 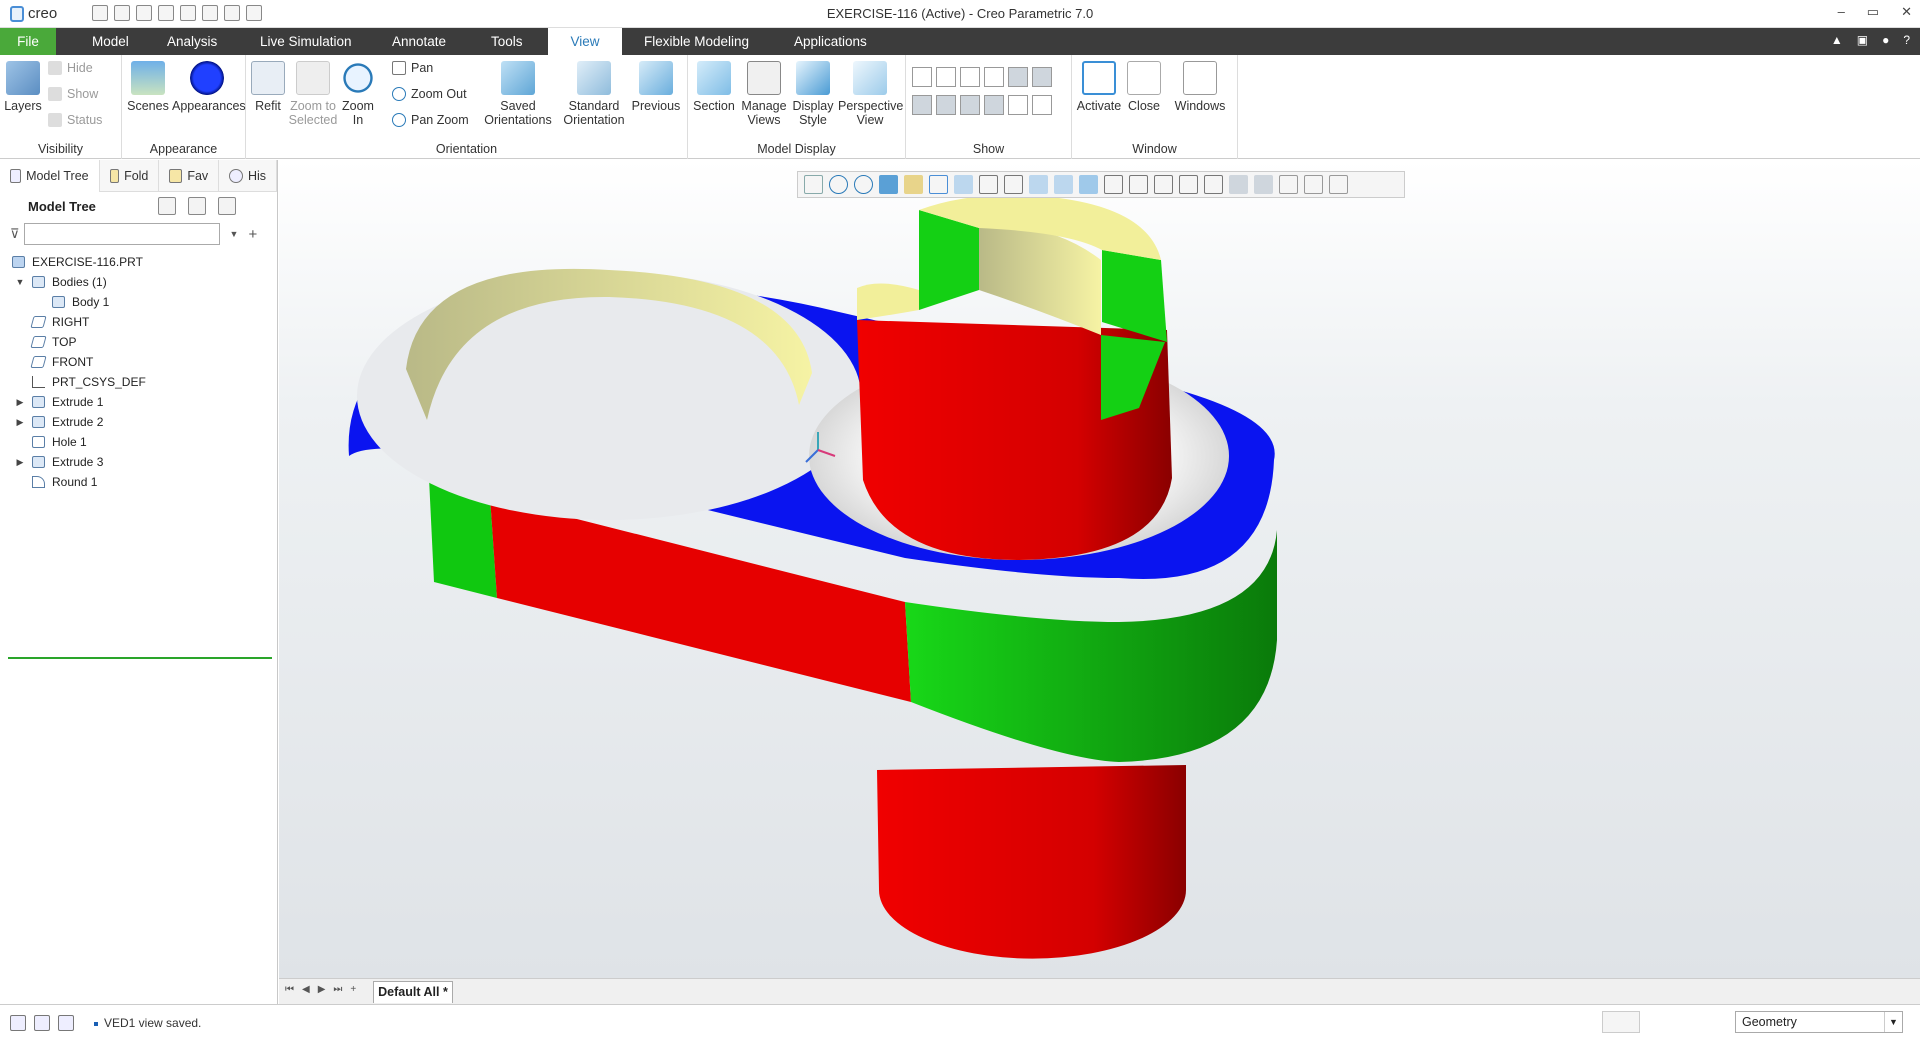 What do you see at coordinates (70, 68) in the screenshot?
I see `hide-button: Hide` at bounding box center [70, 68].